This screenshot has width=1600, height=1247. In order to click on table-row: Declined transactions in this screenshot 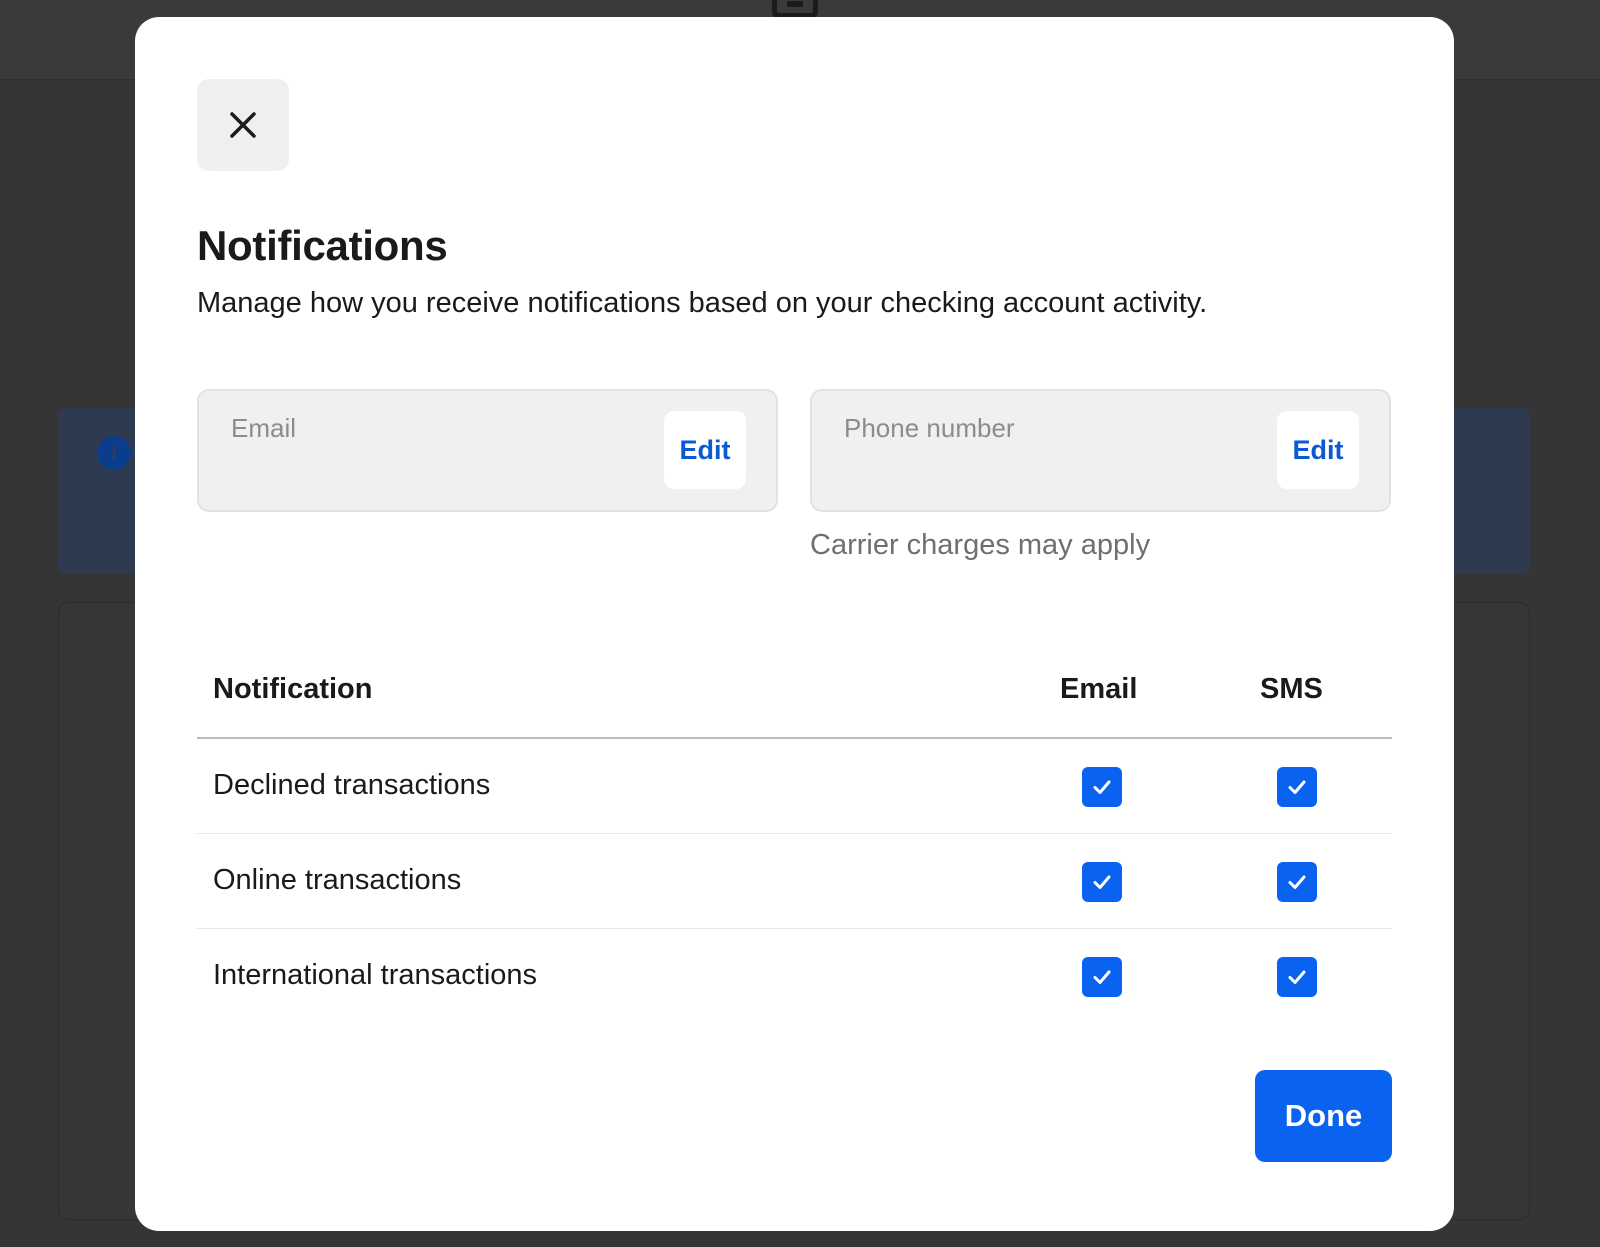, I will do `click(794, 786)`.